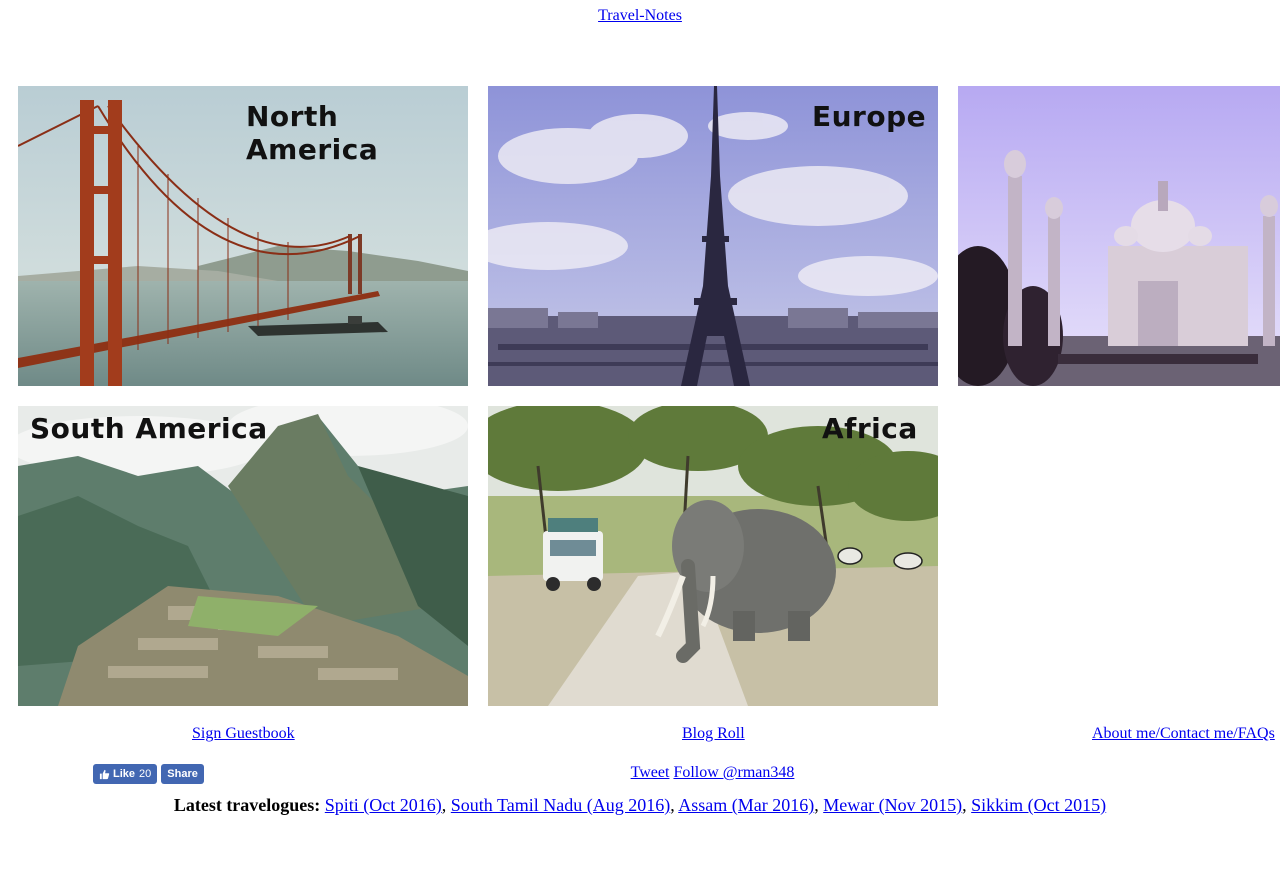 The image size is (1280, 880). I want to click on twitter-links: Tweet Follow @rman348, so click(640, 773).